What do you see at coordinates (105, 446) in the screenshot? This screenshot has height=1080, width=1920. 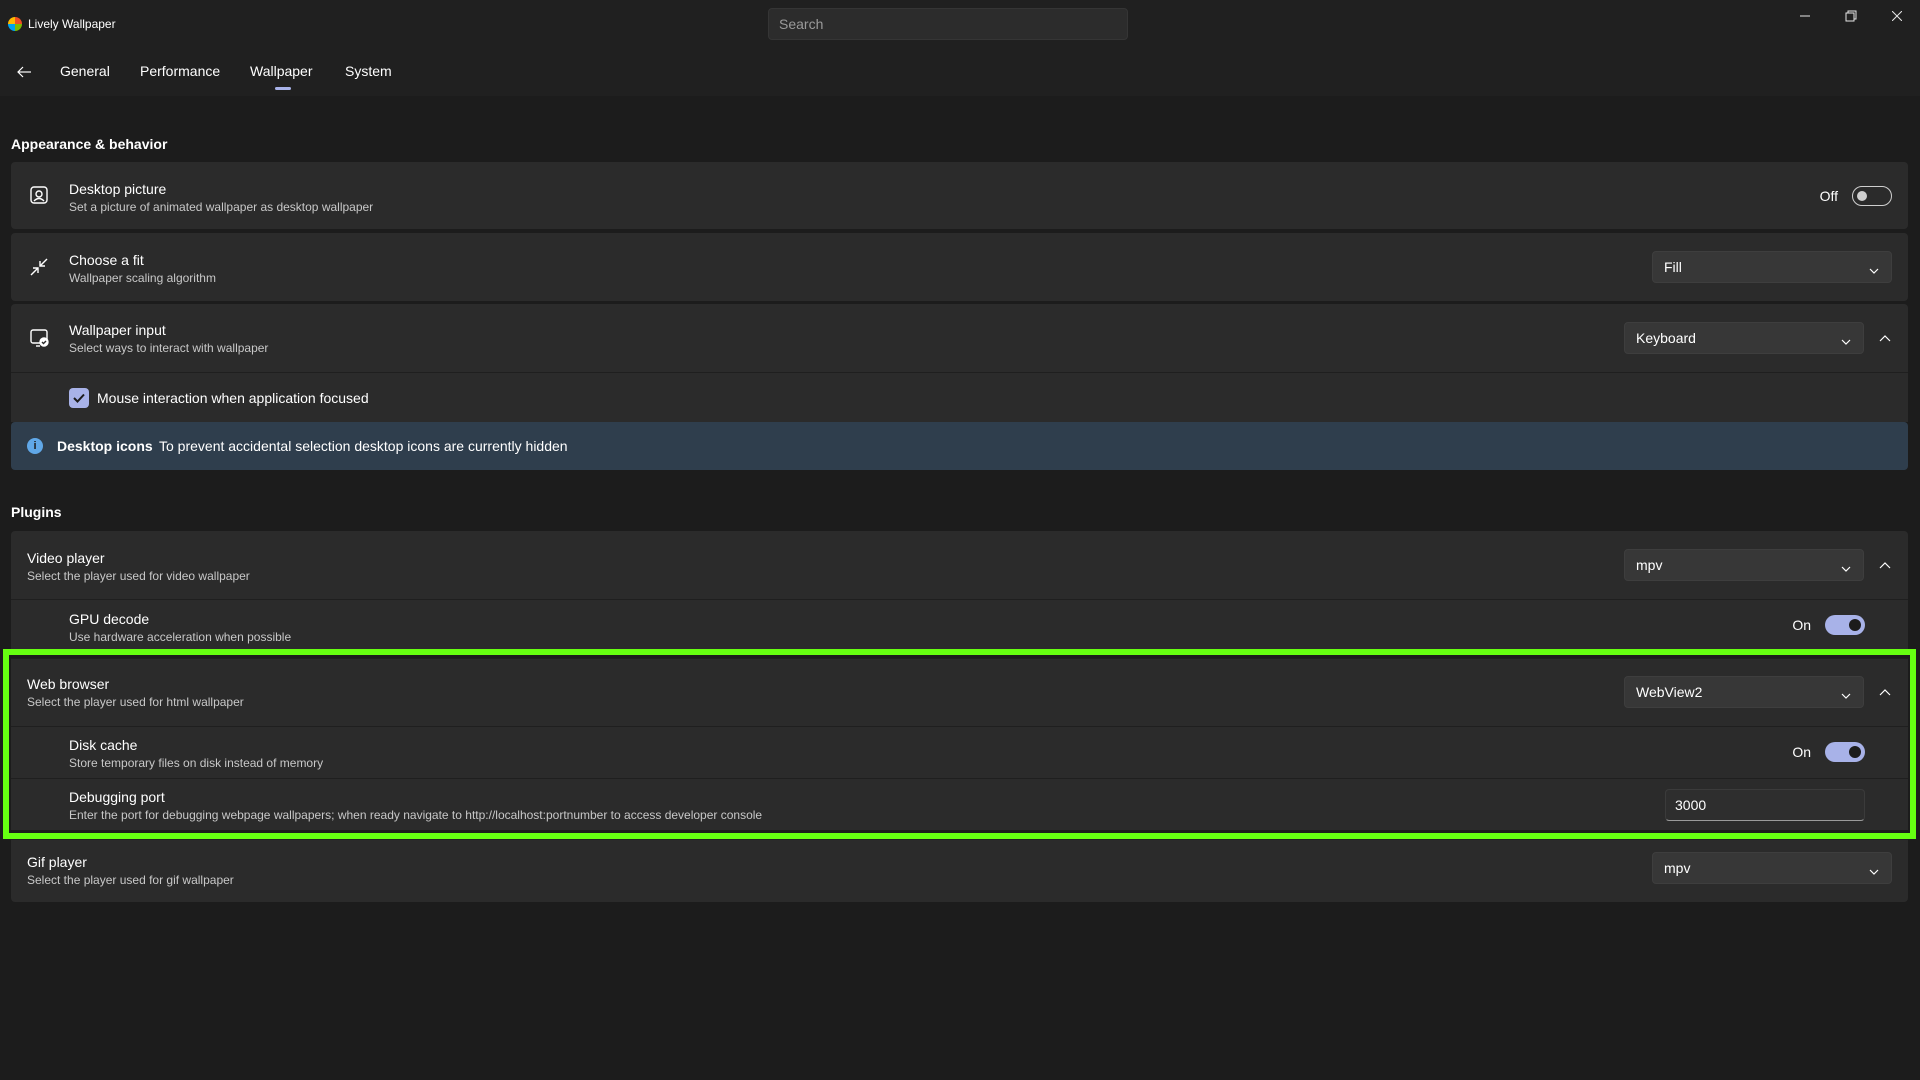 I see `infobar-title: Desktop icons` at bounding box center [105, 446].